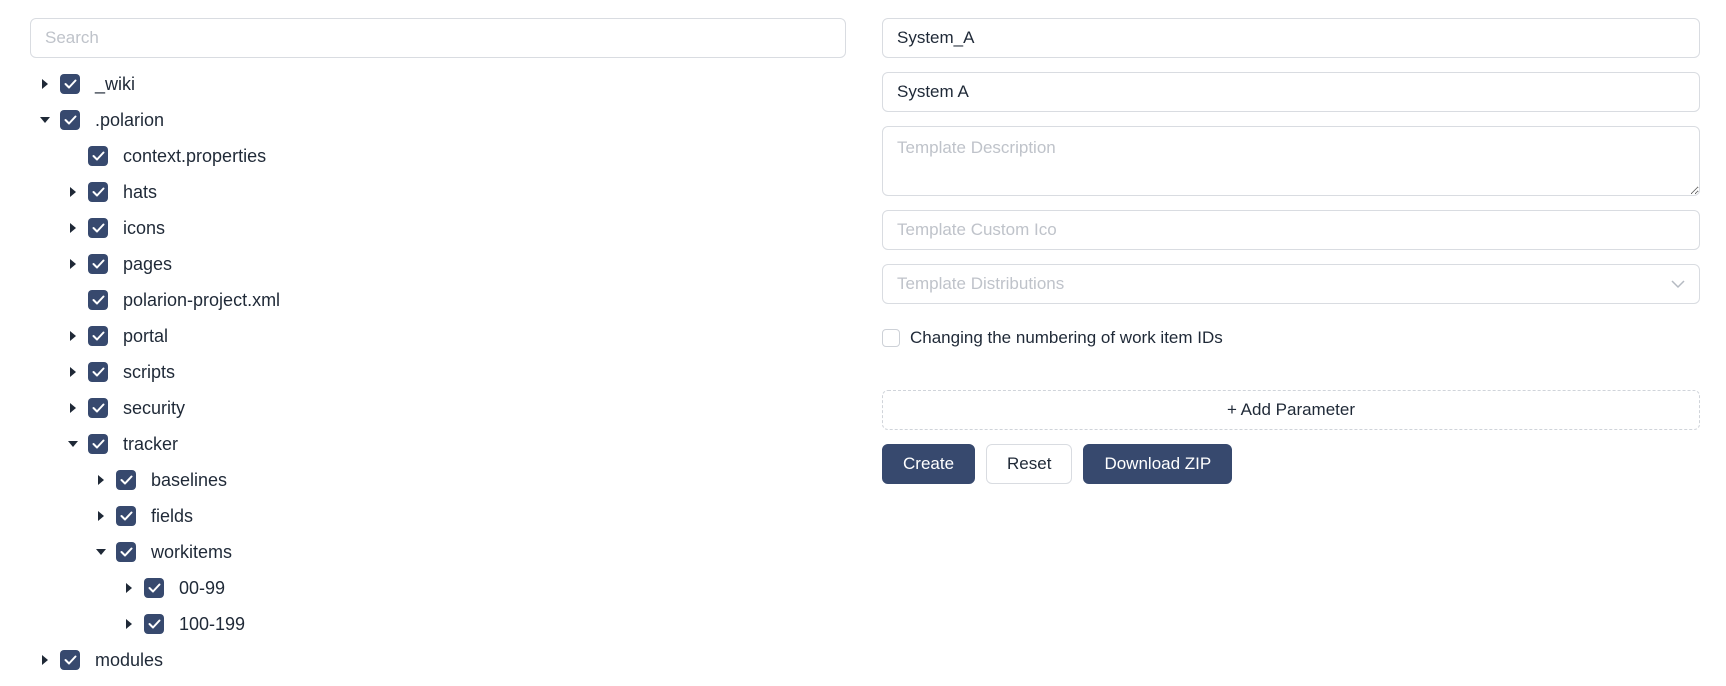 The height and width of the screenshot is (686, 1726). What do you see at coordinates (1291, 38) in the screenshot?
I see `template-id-field` at bounding box center [1291, 38].